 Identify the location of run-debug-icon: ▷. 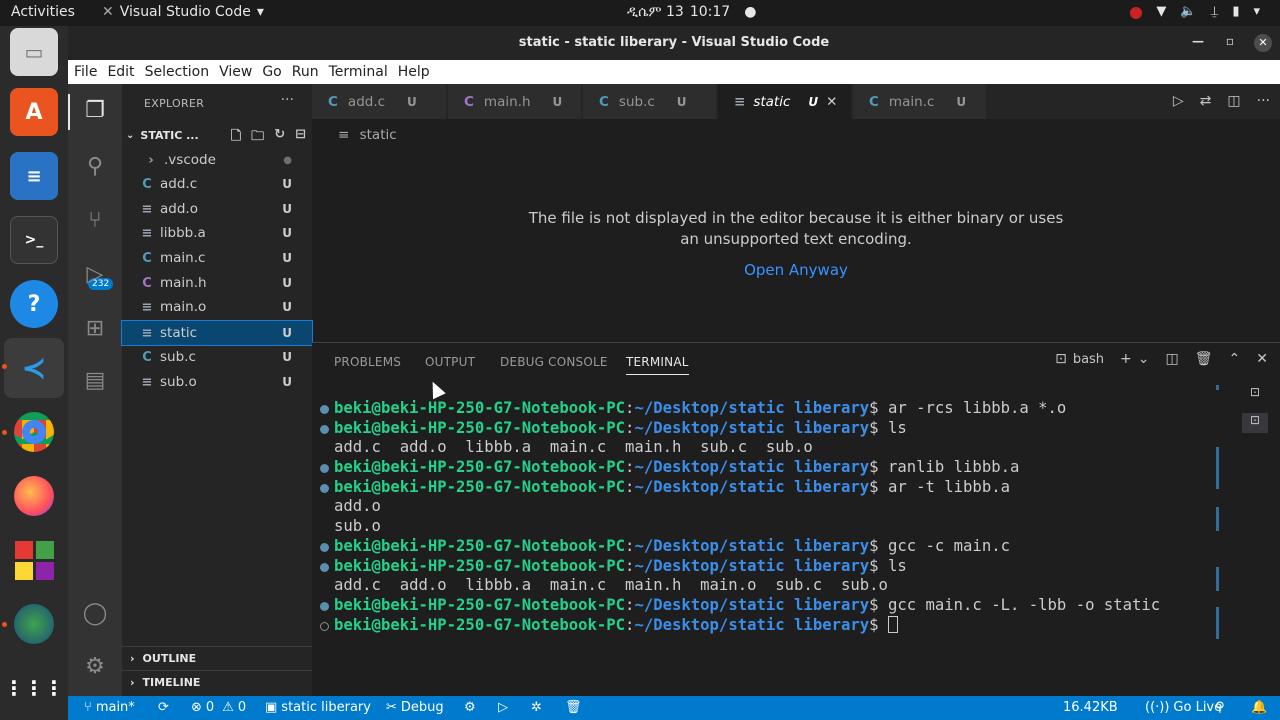
(95, 275).